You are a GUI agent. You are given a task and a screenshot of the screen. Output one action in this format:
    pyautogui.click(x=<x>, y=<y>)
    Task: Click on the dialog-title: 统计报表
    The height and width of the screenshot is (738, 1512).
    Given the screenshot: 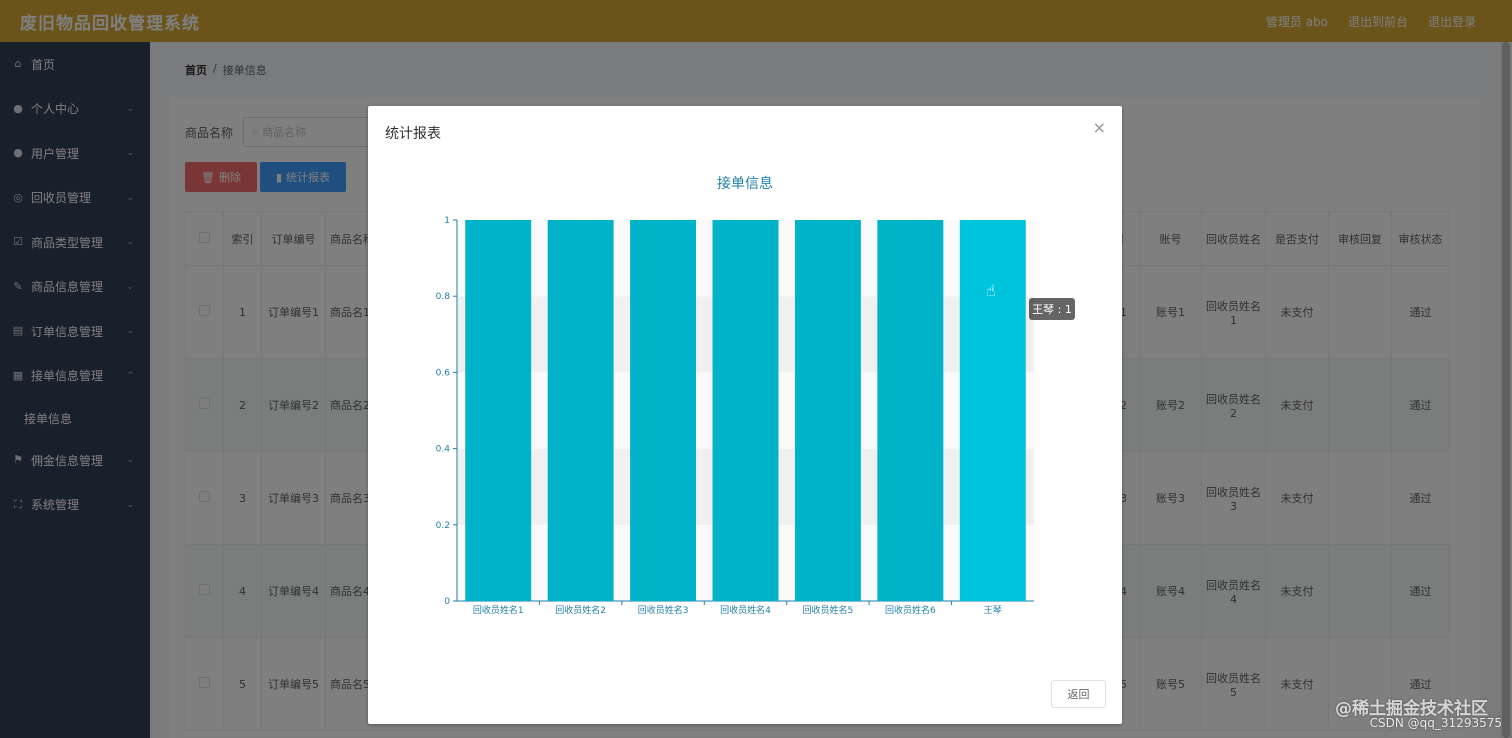 What is the action you would take?
    pyautogui.click(x=413, y=134)
    